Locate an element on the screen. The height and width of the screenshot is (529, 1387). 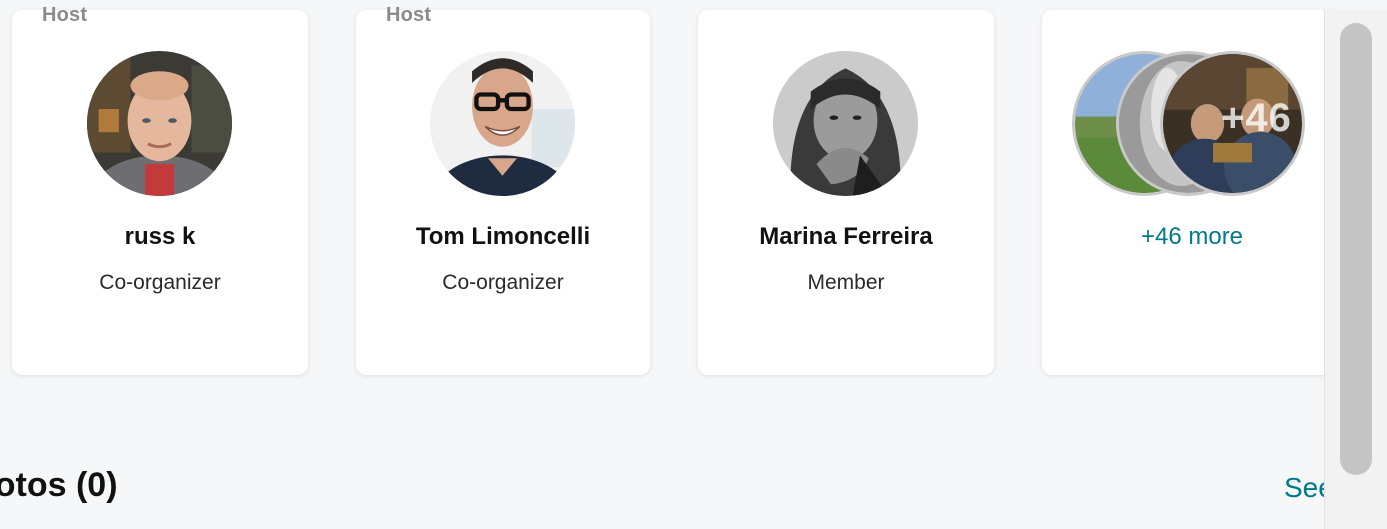
scrollbar-thumb is located at coordinates (1356, 249).